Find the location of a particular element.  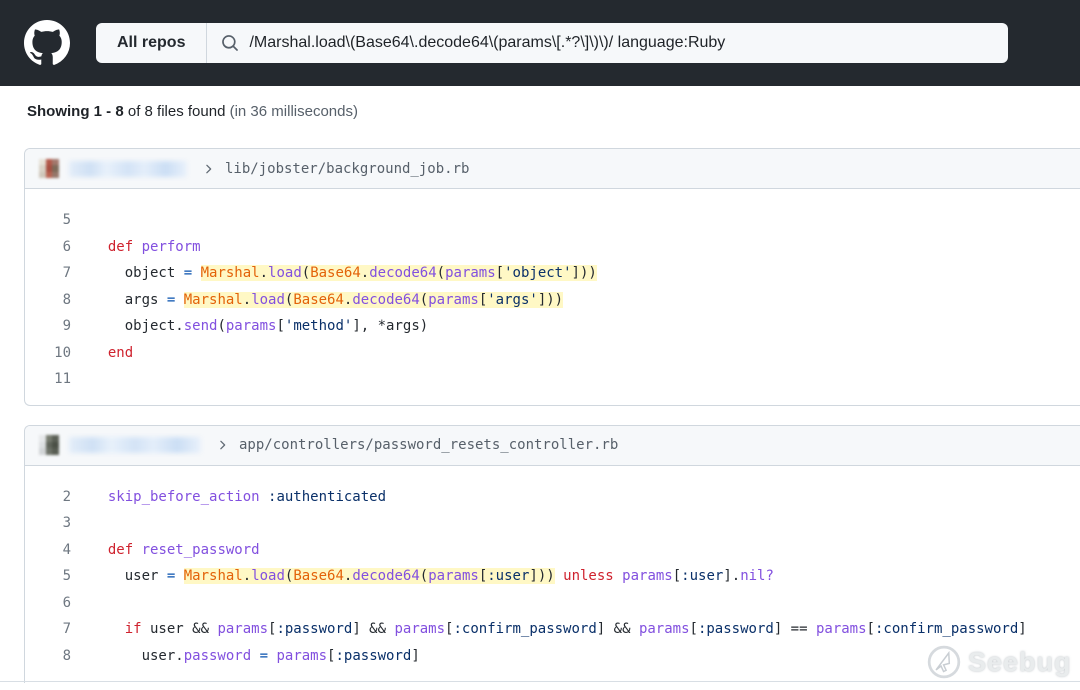

line-number: 2 is located at coordinates (66, 496).